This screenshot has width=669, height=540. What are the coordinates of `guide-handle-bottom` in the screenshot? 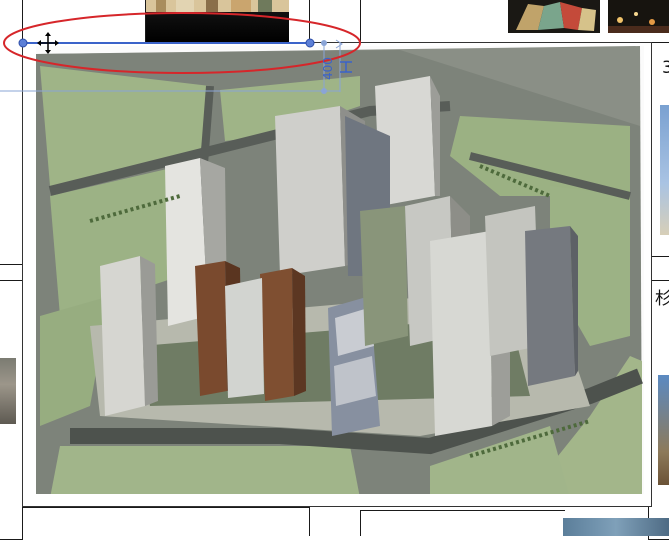 It's located at (324, 91).